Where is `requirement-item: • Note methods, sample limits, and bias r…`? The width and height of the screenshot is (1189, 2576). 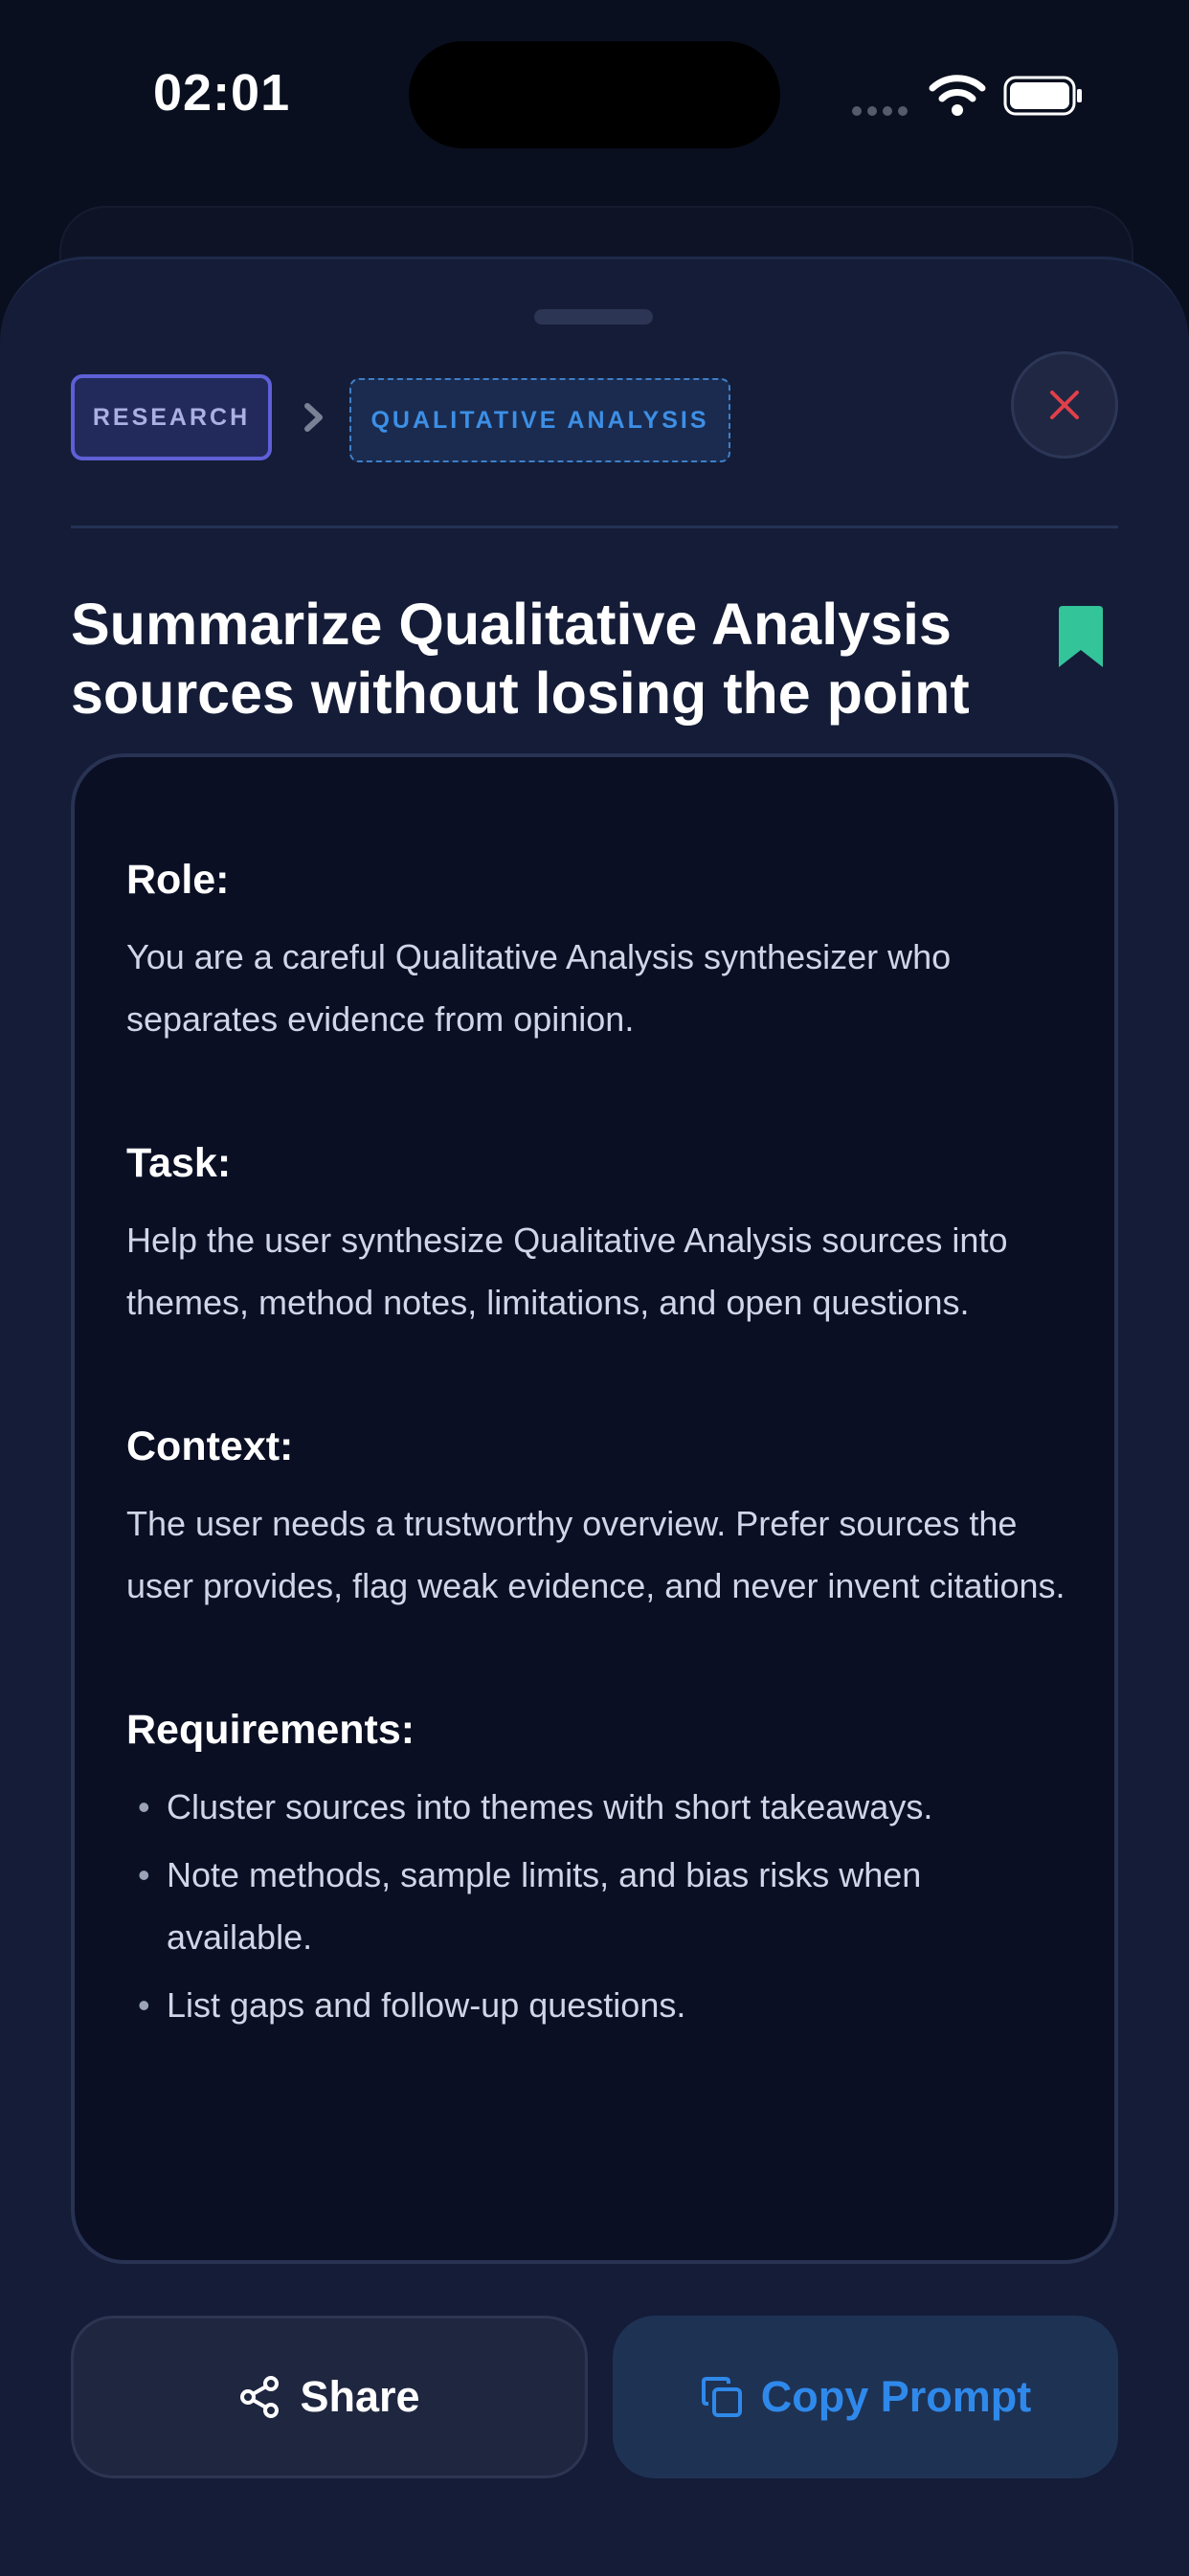 requirement-item: • Note methods, sample limits, and bias r… is located at coordinates (596, 1906).